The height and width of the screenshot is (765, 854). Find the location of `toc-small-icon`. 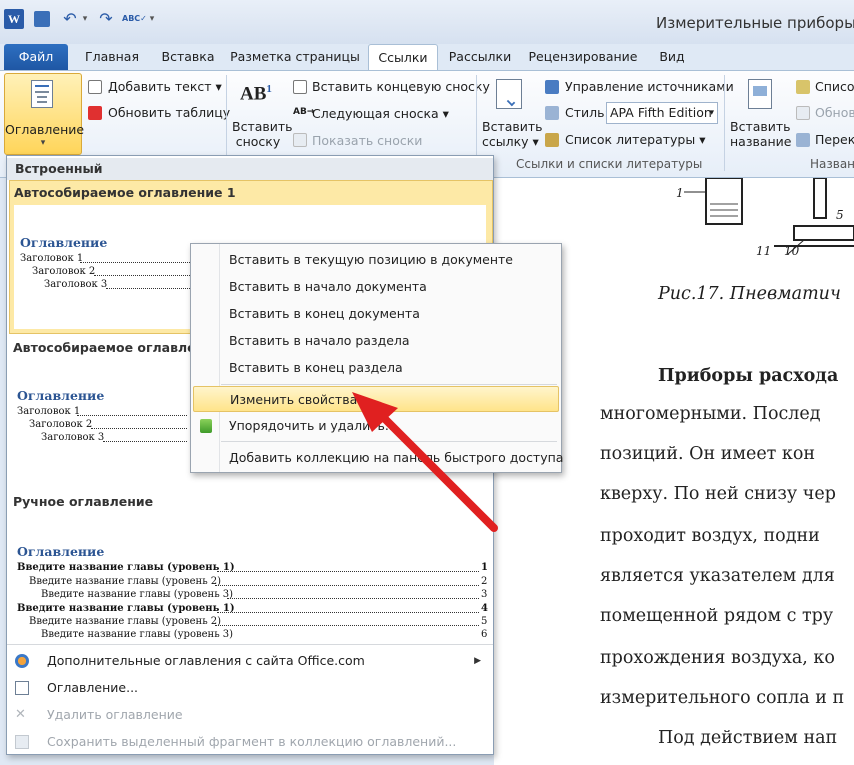

toc-small-icon is located at coordinates (22, 688).